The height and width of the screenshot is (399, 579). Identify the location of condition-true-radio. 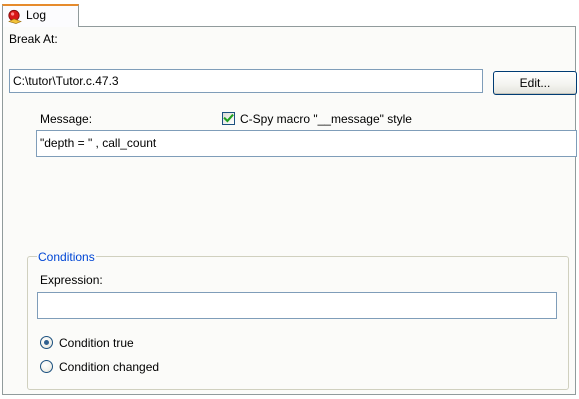
(46, 342).